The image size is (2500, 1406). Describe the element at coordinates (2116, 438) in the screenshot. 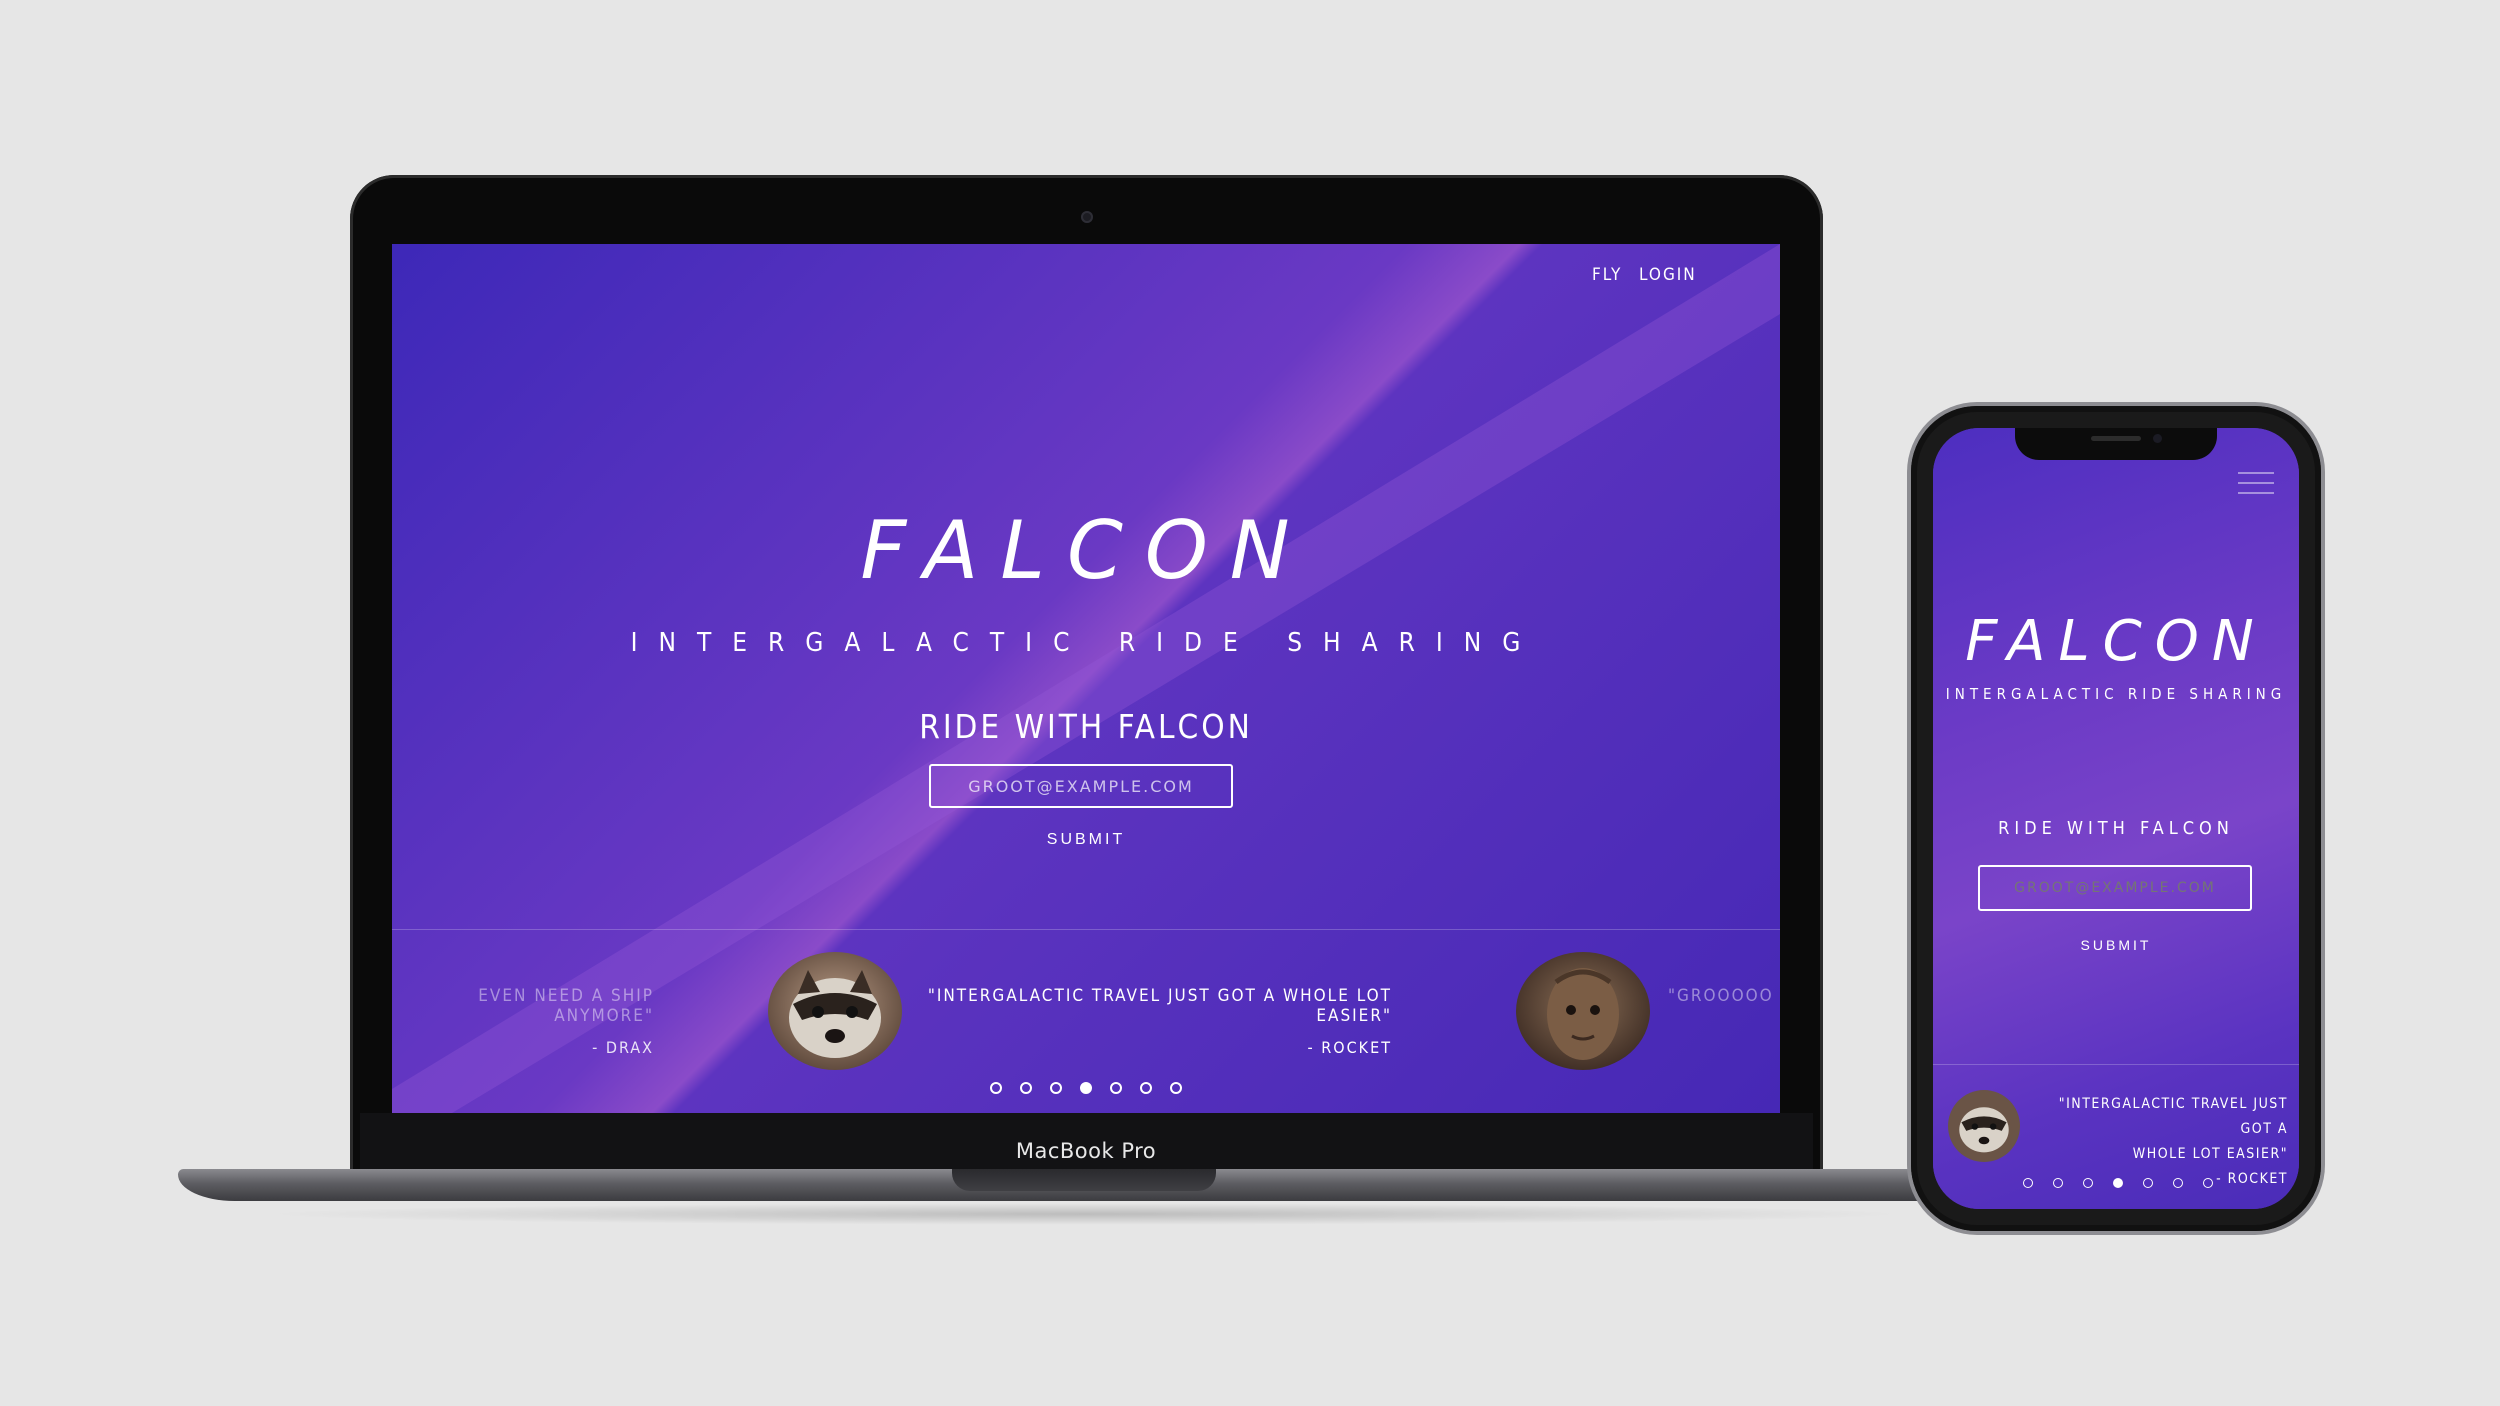

I see `phone-speaker` at that location.